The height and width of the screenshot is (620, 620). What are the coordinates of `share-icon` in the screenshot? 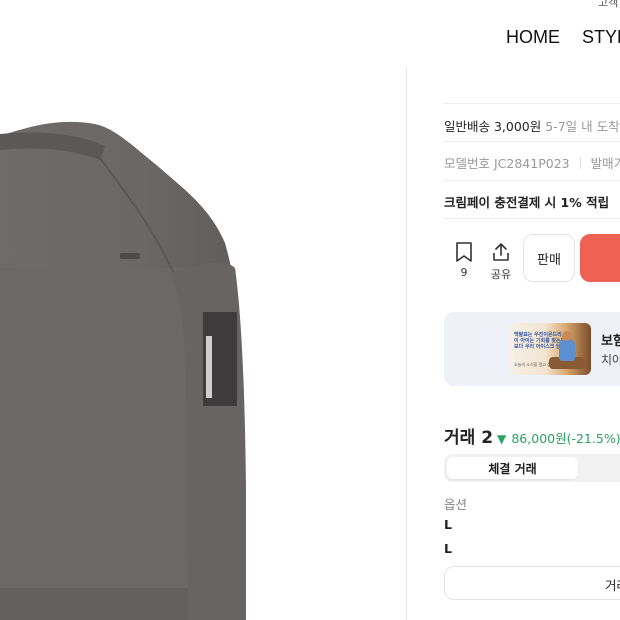 It's located at (501, 252).